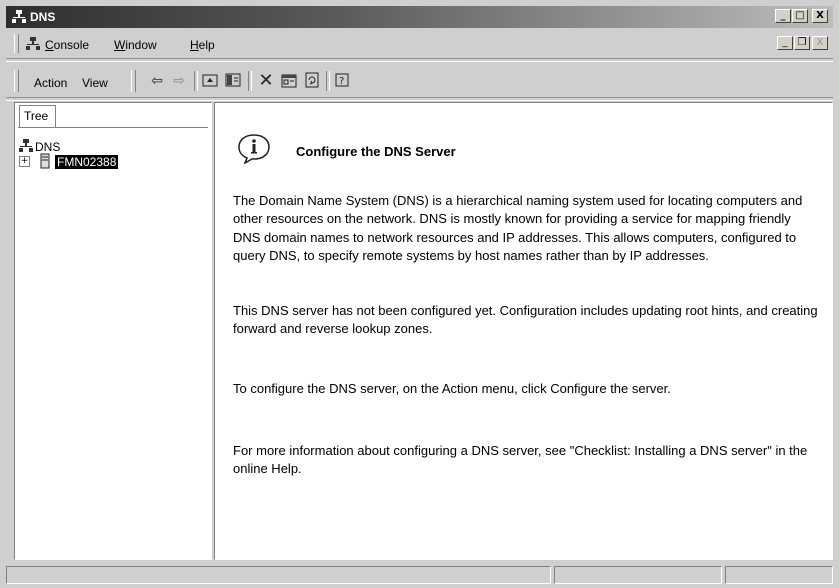 The width and height of the screenshot is (839, 588). I want to click on properties-icon, so click(289, 81).